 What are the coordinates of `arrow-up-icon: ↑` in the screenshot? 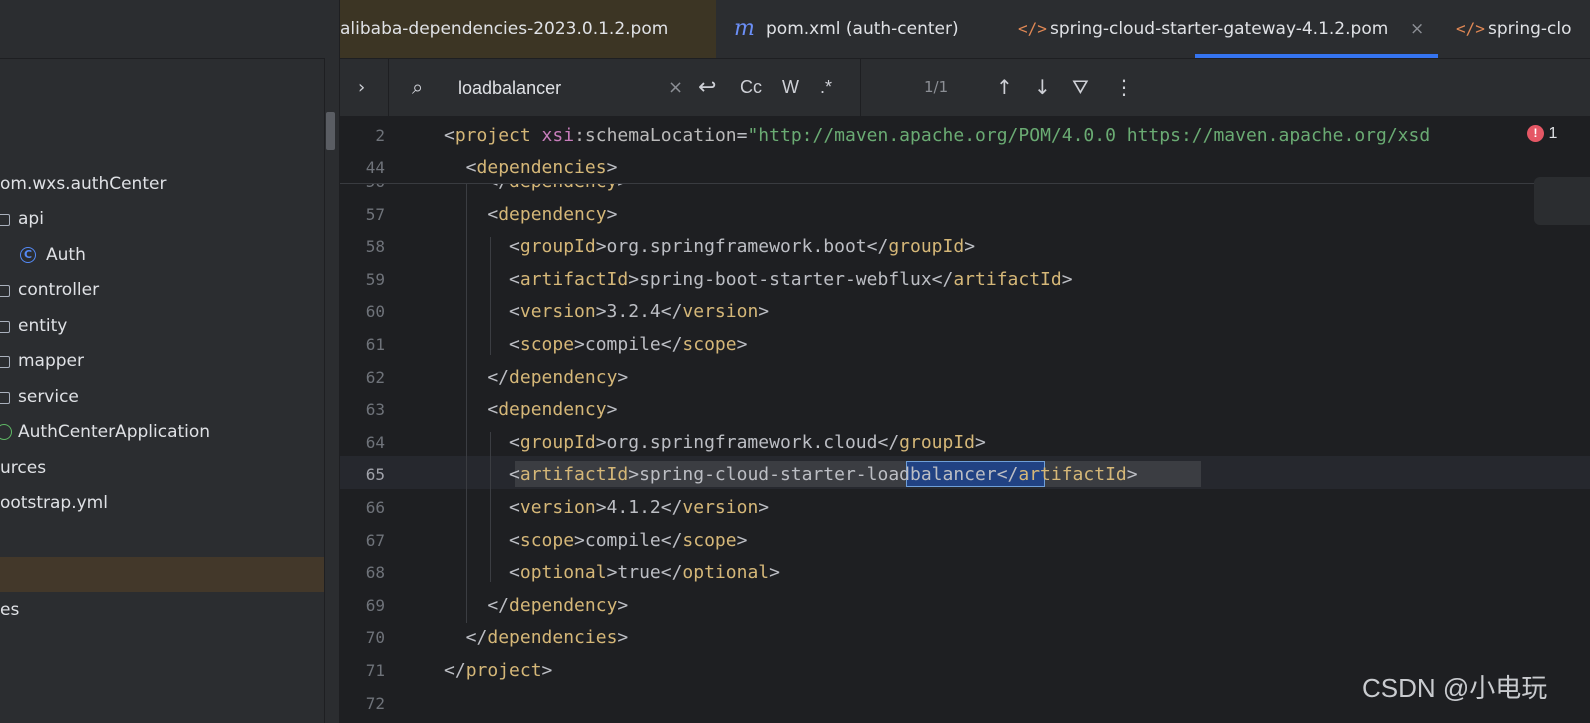 It's located at (1004, 87).